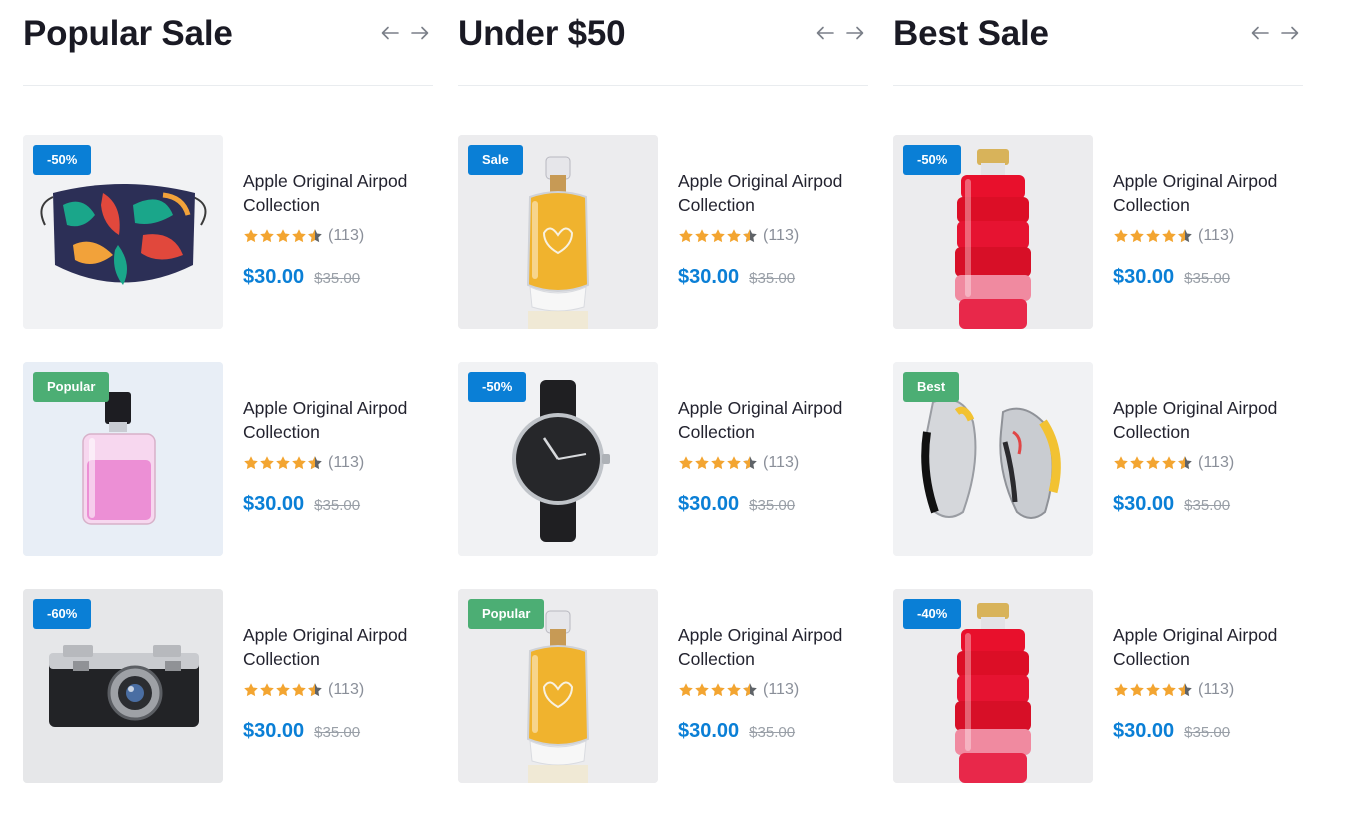 The width and height of the screenshot is (1367, 817). I want to click on column-header: Under $50, so click(663, 43).